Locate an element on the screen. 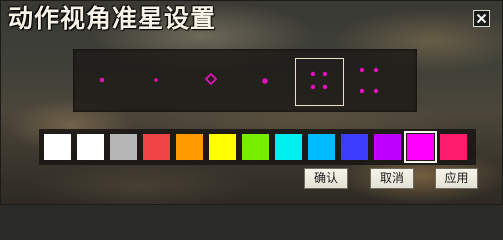  close-icon is located at coordinates (481, 18).